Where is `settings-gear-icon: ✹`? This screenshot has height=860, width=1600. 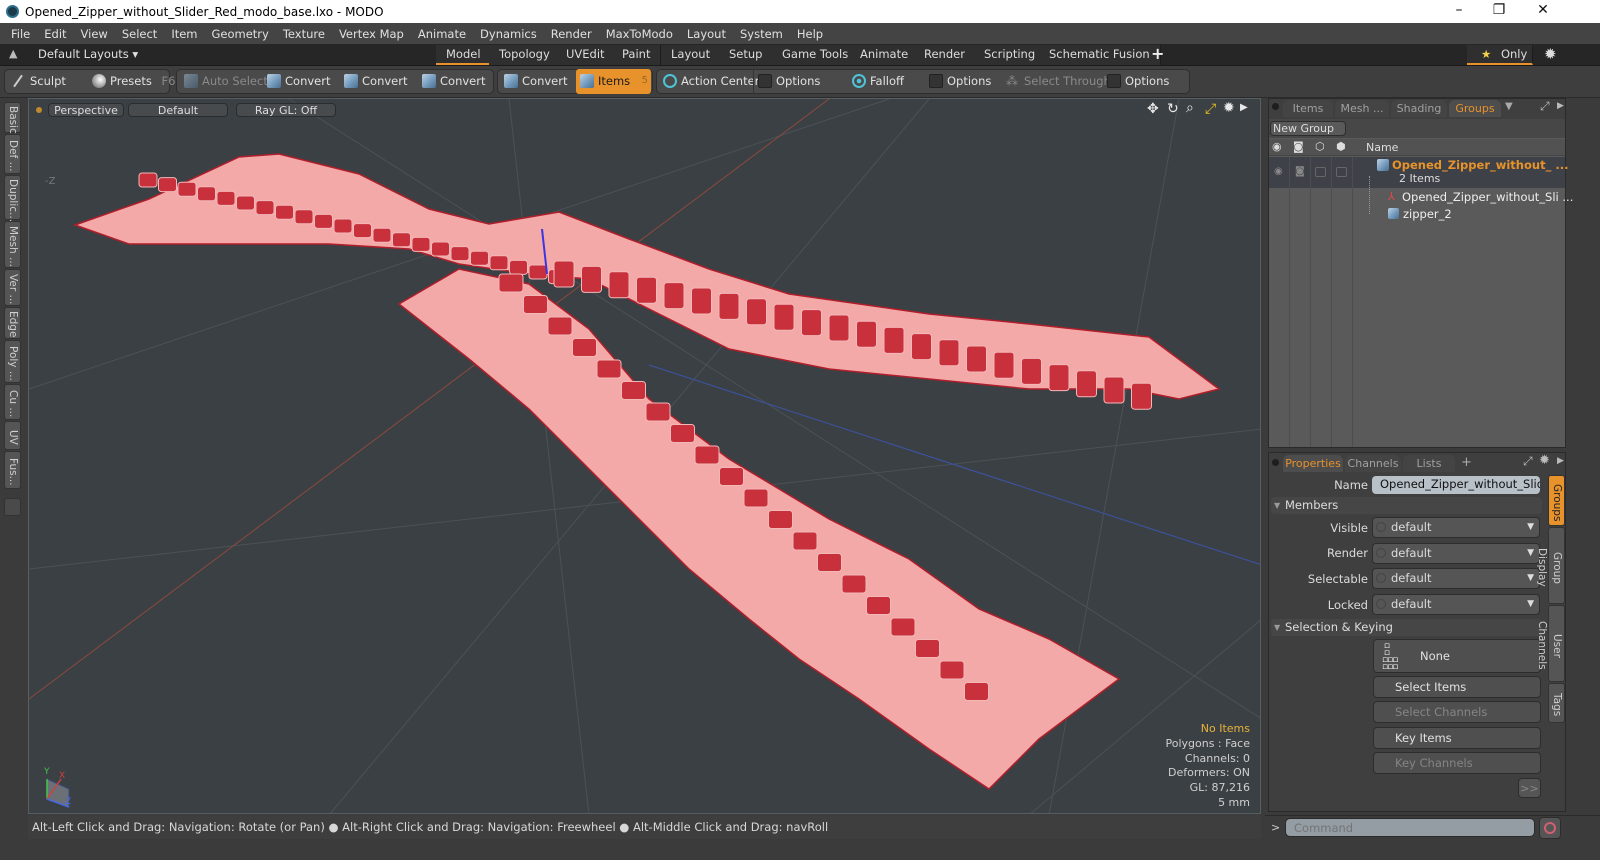 settings-gear-icon: ✹ is located at coordinates (1550, 54).